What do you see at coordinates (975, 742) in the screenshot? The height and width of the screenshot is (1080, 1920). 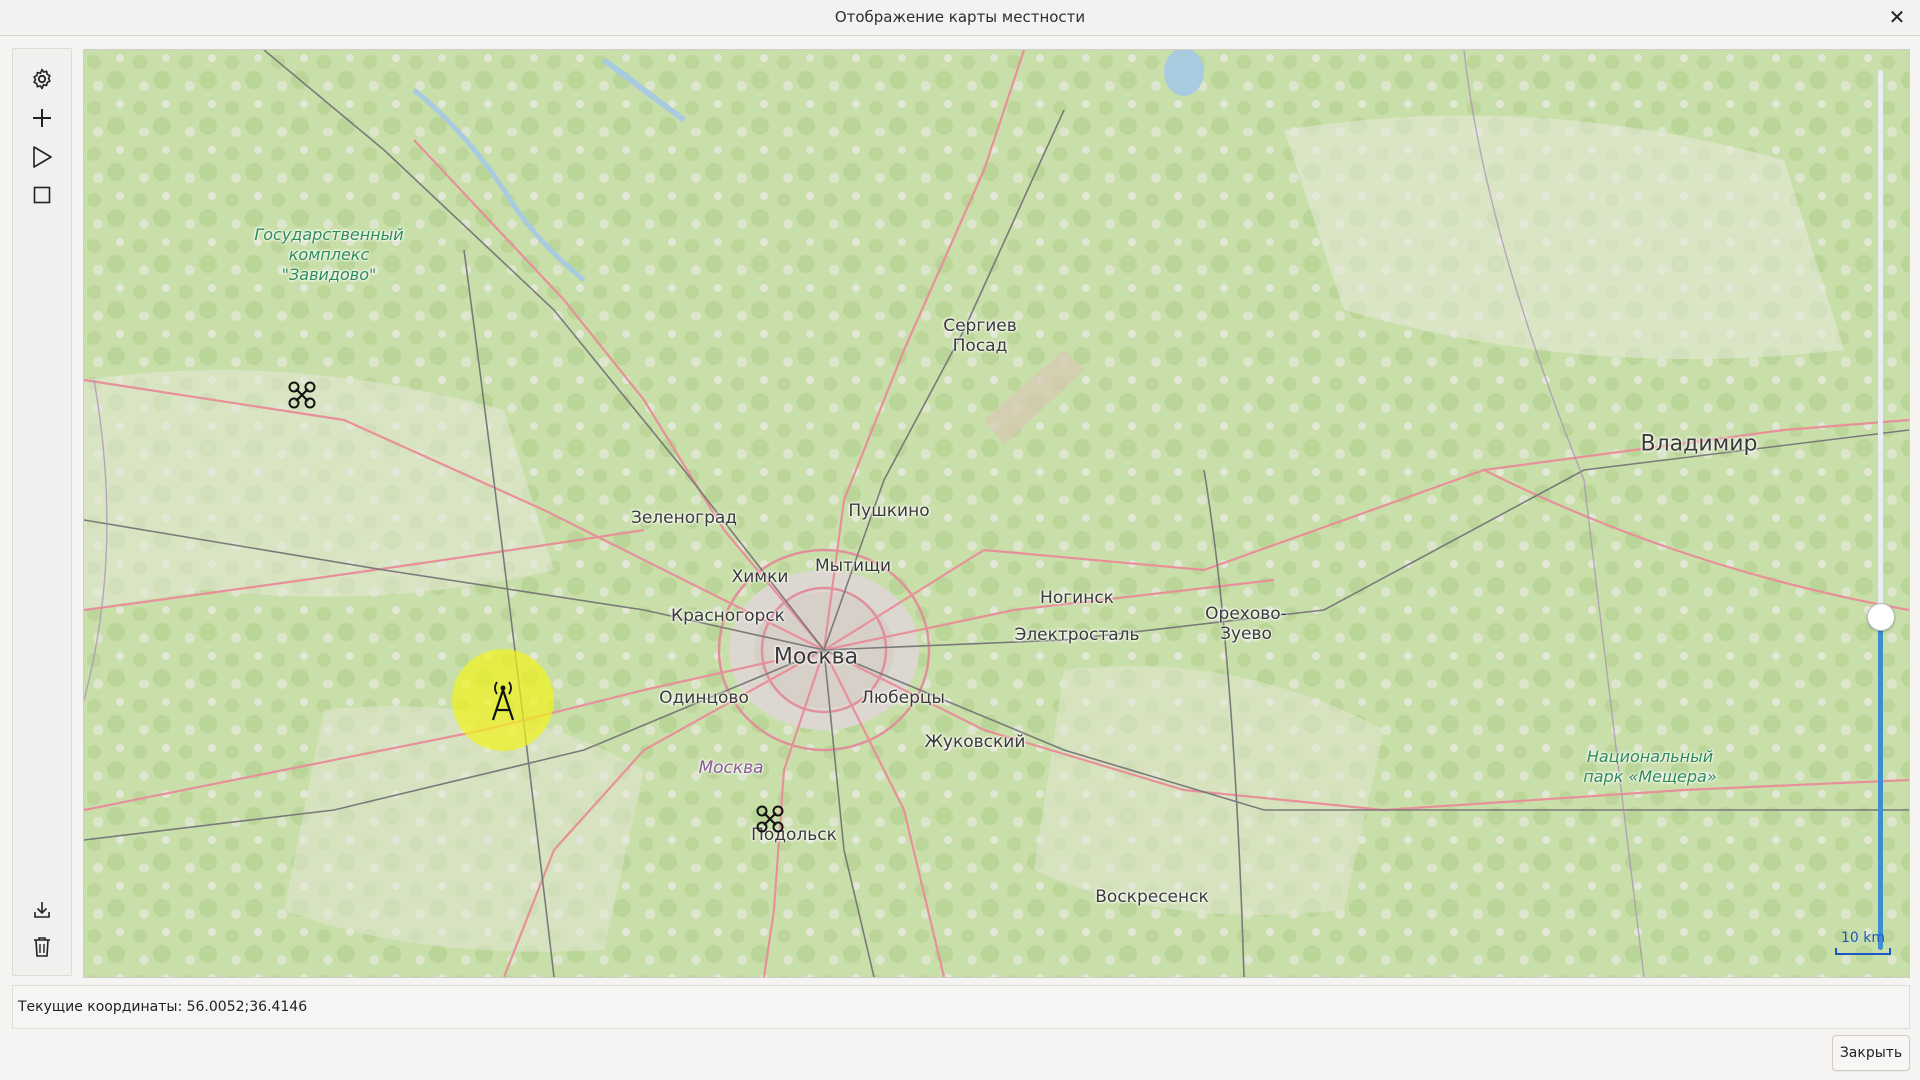 I see `map-label-zhukovsky: Жуковский` at bounding box center [975, 742].